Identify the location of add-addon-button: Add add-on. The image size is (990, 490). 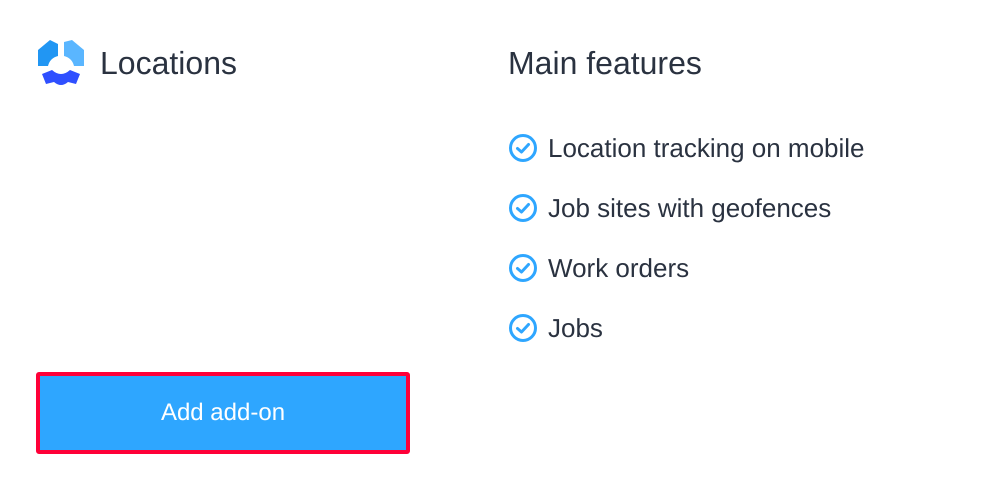
(223, 413).